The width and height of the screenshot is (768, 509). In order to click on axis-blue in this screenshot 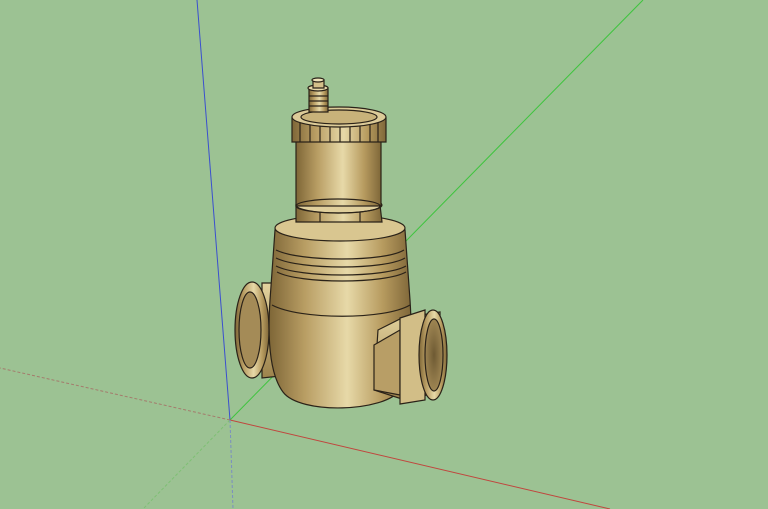, I will do `click(213, 210)`.